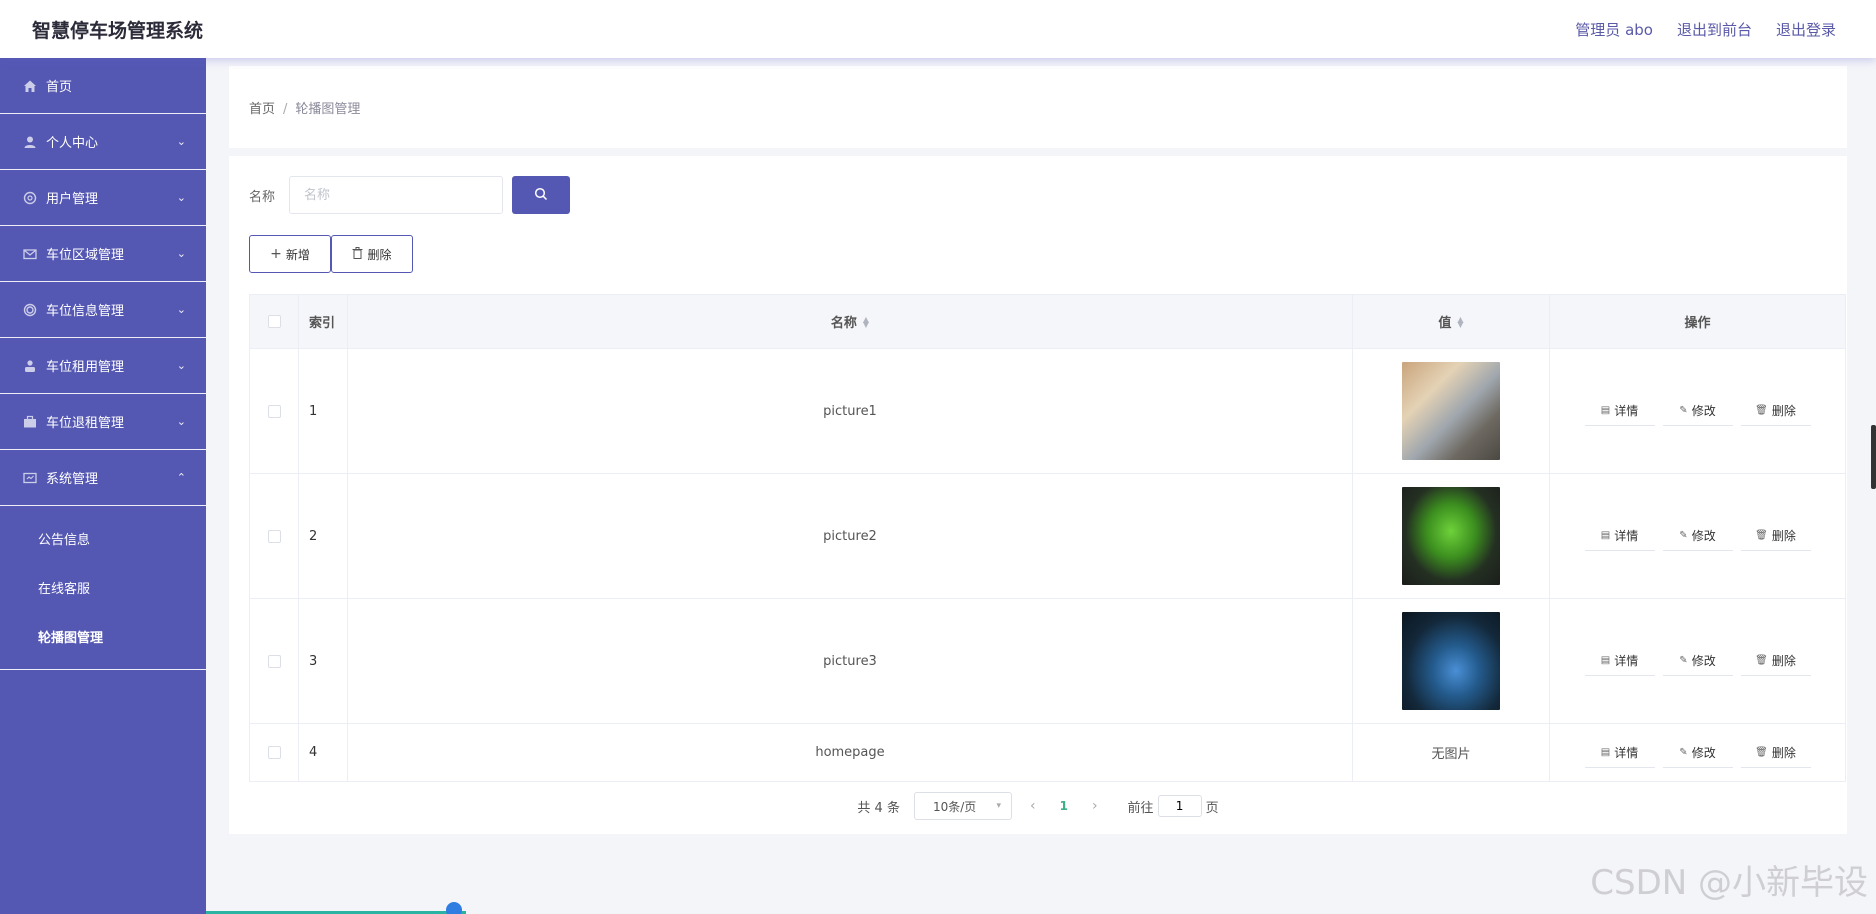 This screenshot has width=1876, height=914. What do you see at coordinates (1451, 752) in the screenshot?
I see `row-value: 无图片` at bounding box center [1451, 752].